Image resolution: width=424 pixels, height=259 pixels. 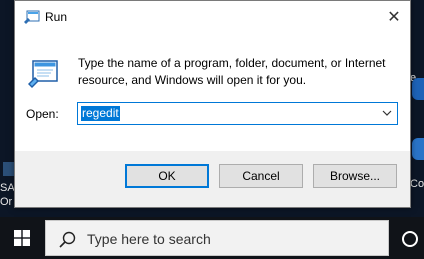 I want to click on cancel-button: Cancel, so click(x=261, y=176).